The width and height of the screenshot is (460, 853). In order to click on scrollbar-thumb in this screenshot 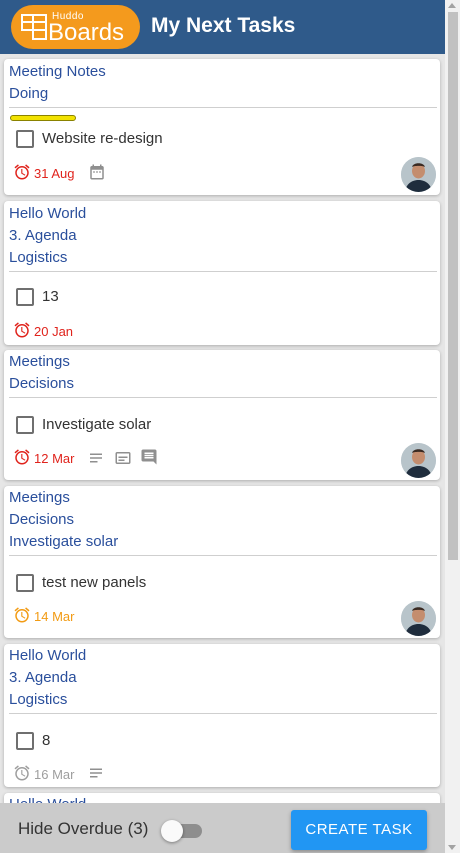, I will do `click(453, 286)`.